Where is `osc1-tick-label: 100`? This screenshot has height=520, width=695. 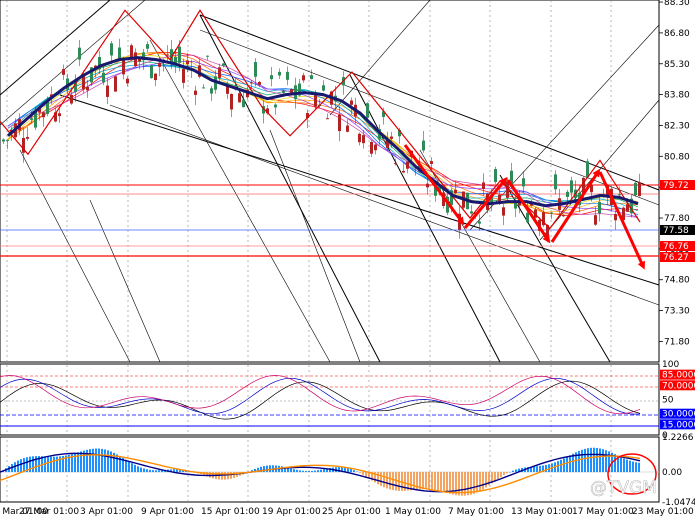 osc1-tick-label: 100 is located at coordinates (670, 365).